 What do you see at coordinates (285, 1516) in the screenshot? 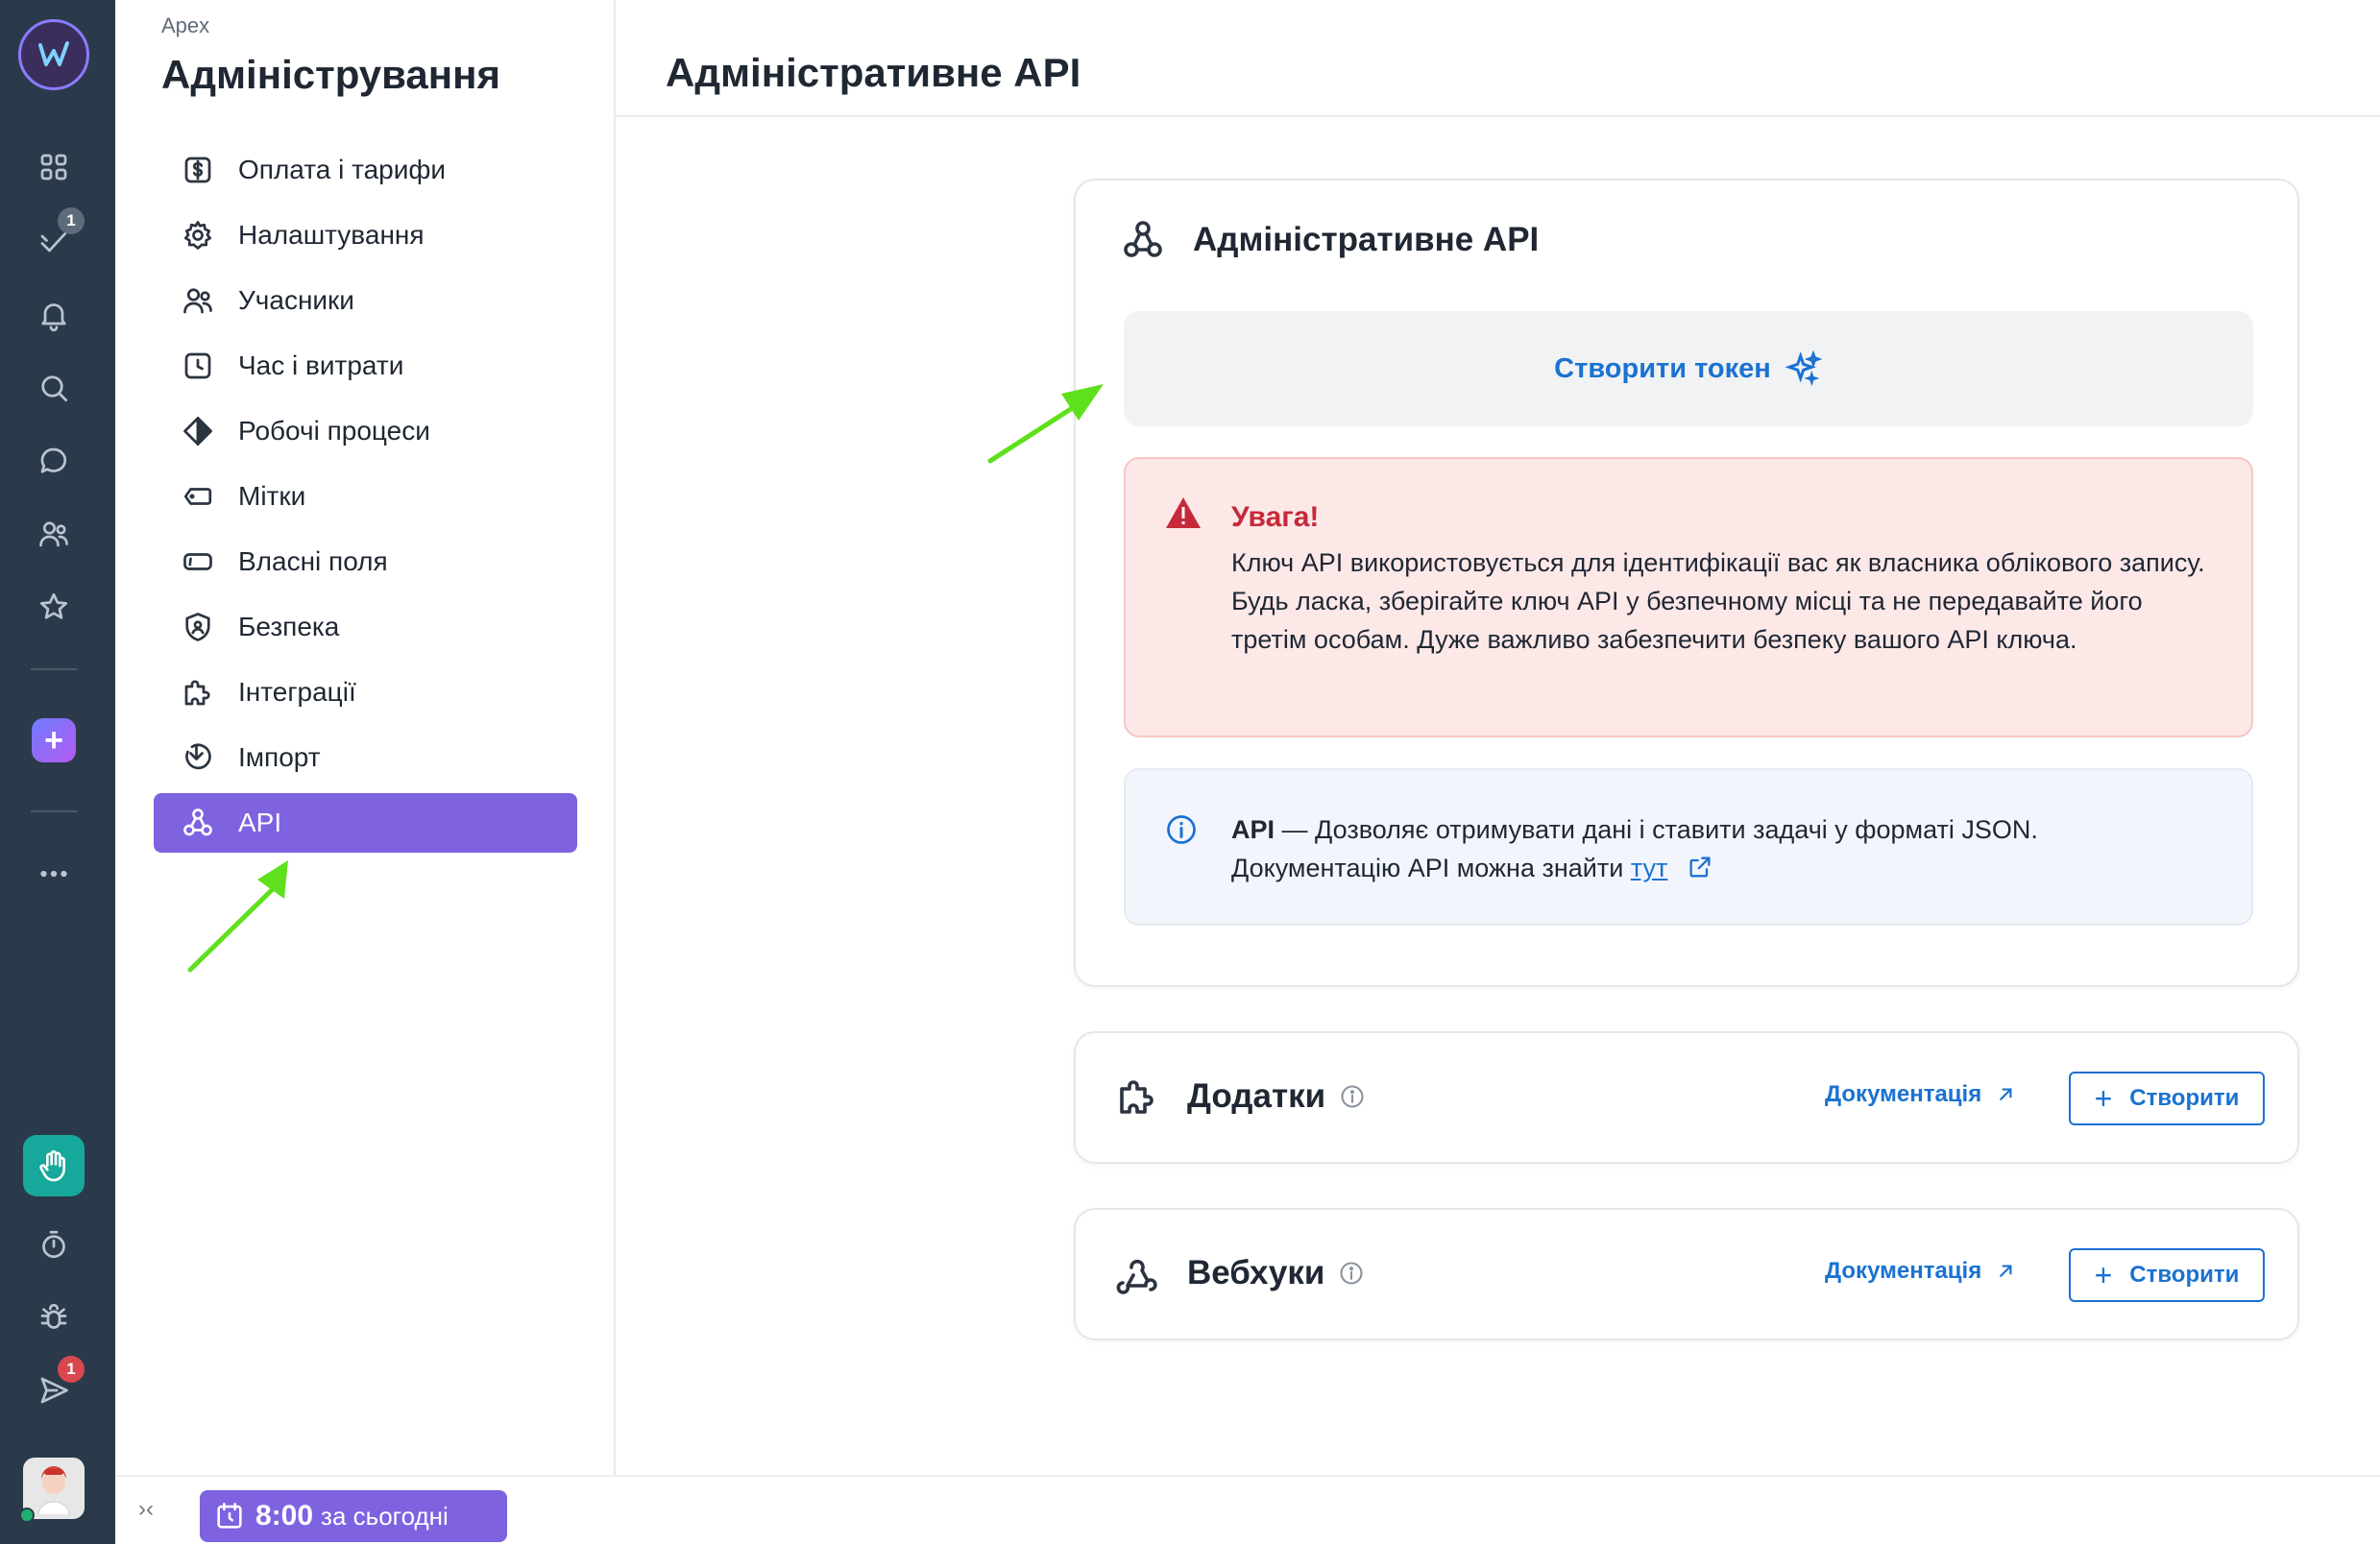
I see `timer-value: 8:00` at bounding box center [285, 1516].